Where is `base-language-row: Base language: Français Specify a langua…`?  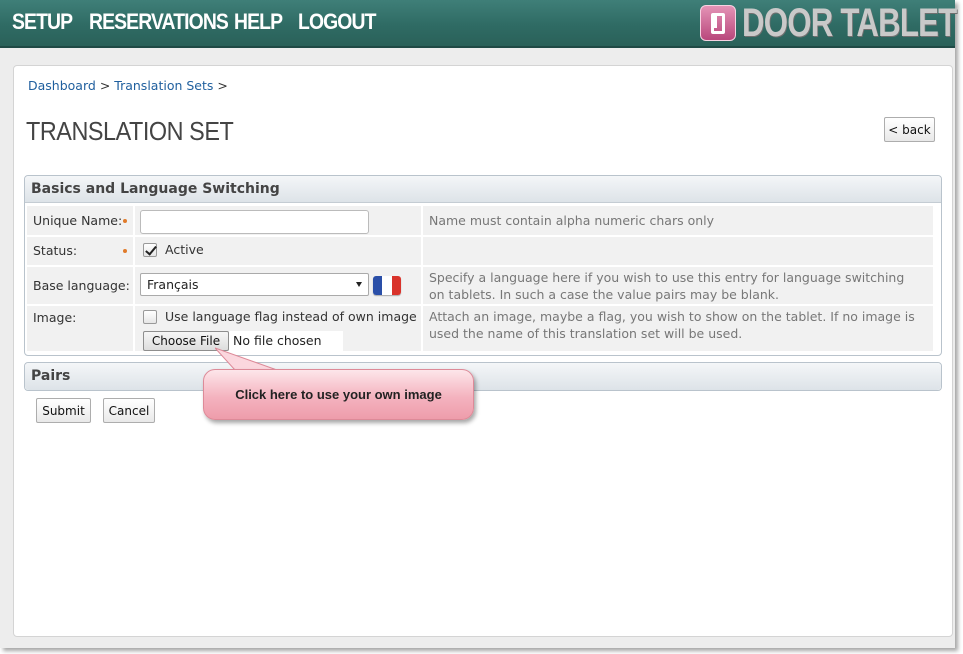
base-language-row: Base language: Français Specify a langua… is located at coordinates (480, 285).